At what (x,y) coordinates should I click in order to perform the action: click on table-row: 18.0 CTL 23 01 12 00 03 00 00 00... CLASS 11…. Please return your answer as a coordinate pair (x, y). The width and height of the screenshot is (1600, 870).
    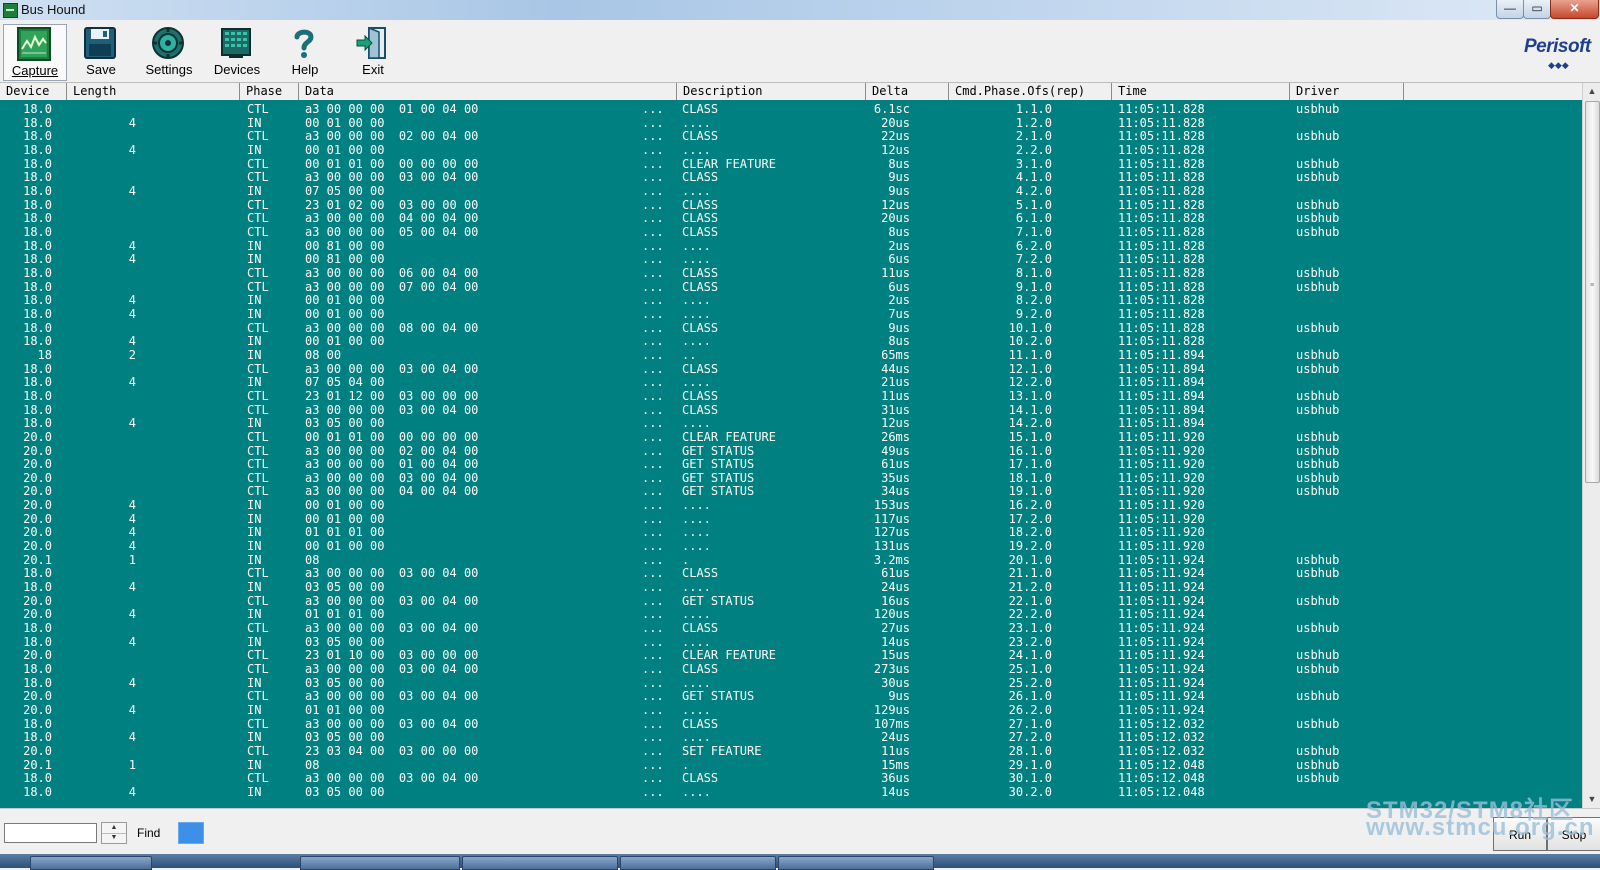
    Looking at the image, I should click on (791, 396).